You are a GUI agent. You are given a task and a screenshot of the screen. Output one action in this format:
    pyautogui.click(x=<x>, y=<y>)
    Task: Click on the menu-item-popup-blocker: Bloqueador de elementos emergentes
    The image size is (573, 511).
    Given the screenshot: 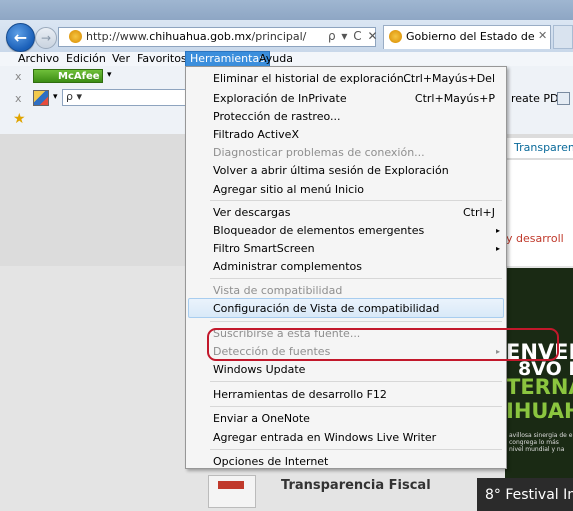 What is the action you would take?
    pyautogui.click(x=318, y=230)
    